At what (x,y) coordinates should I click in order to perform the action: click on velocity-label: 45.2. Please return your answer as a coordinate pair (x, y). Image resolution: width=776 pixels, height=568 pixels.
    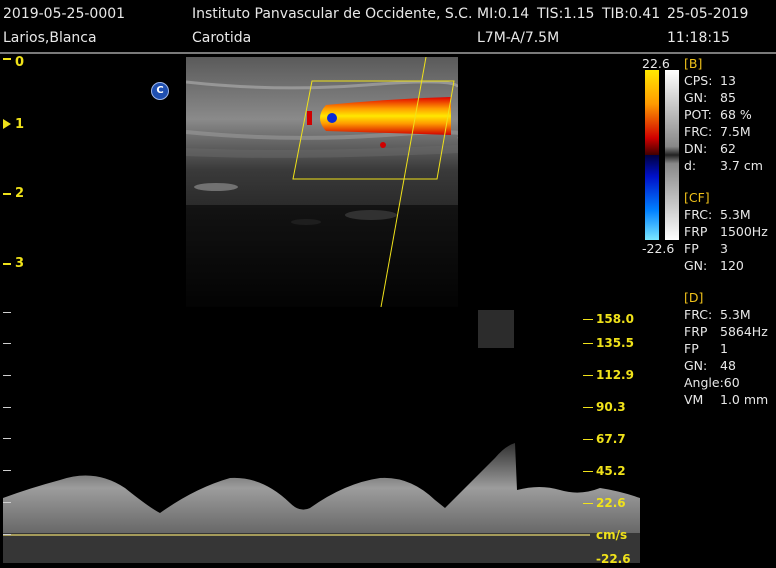
    Looking at the image, I should click on (611, 471).